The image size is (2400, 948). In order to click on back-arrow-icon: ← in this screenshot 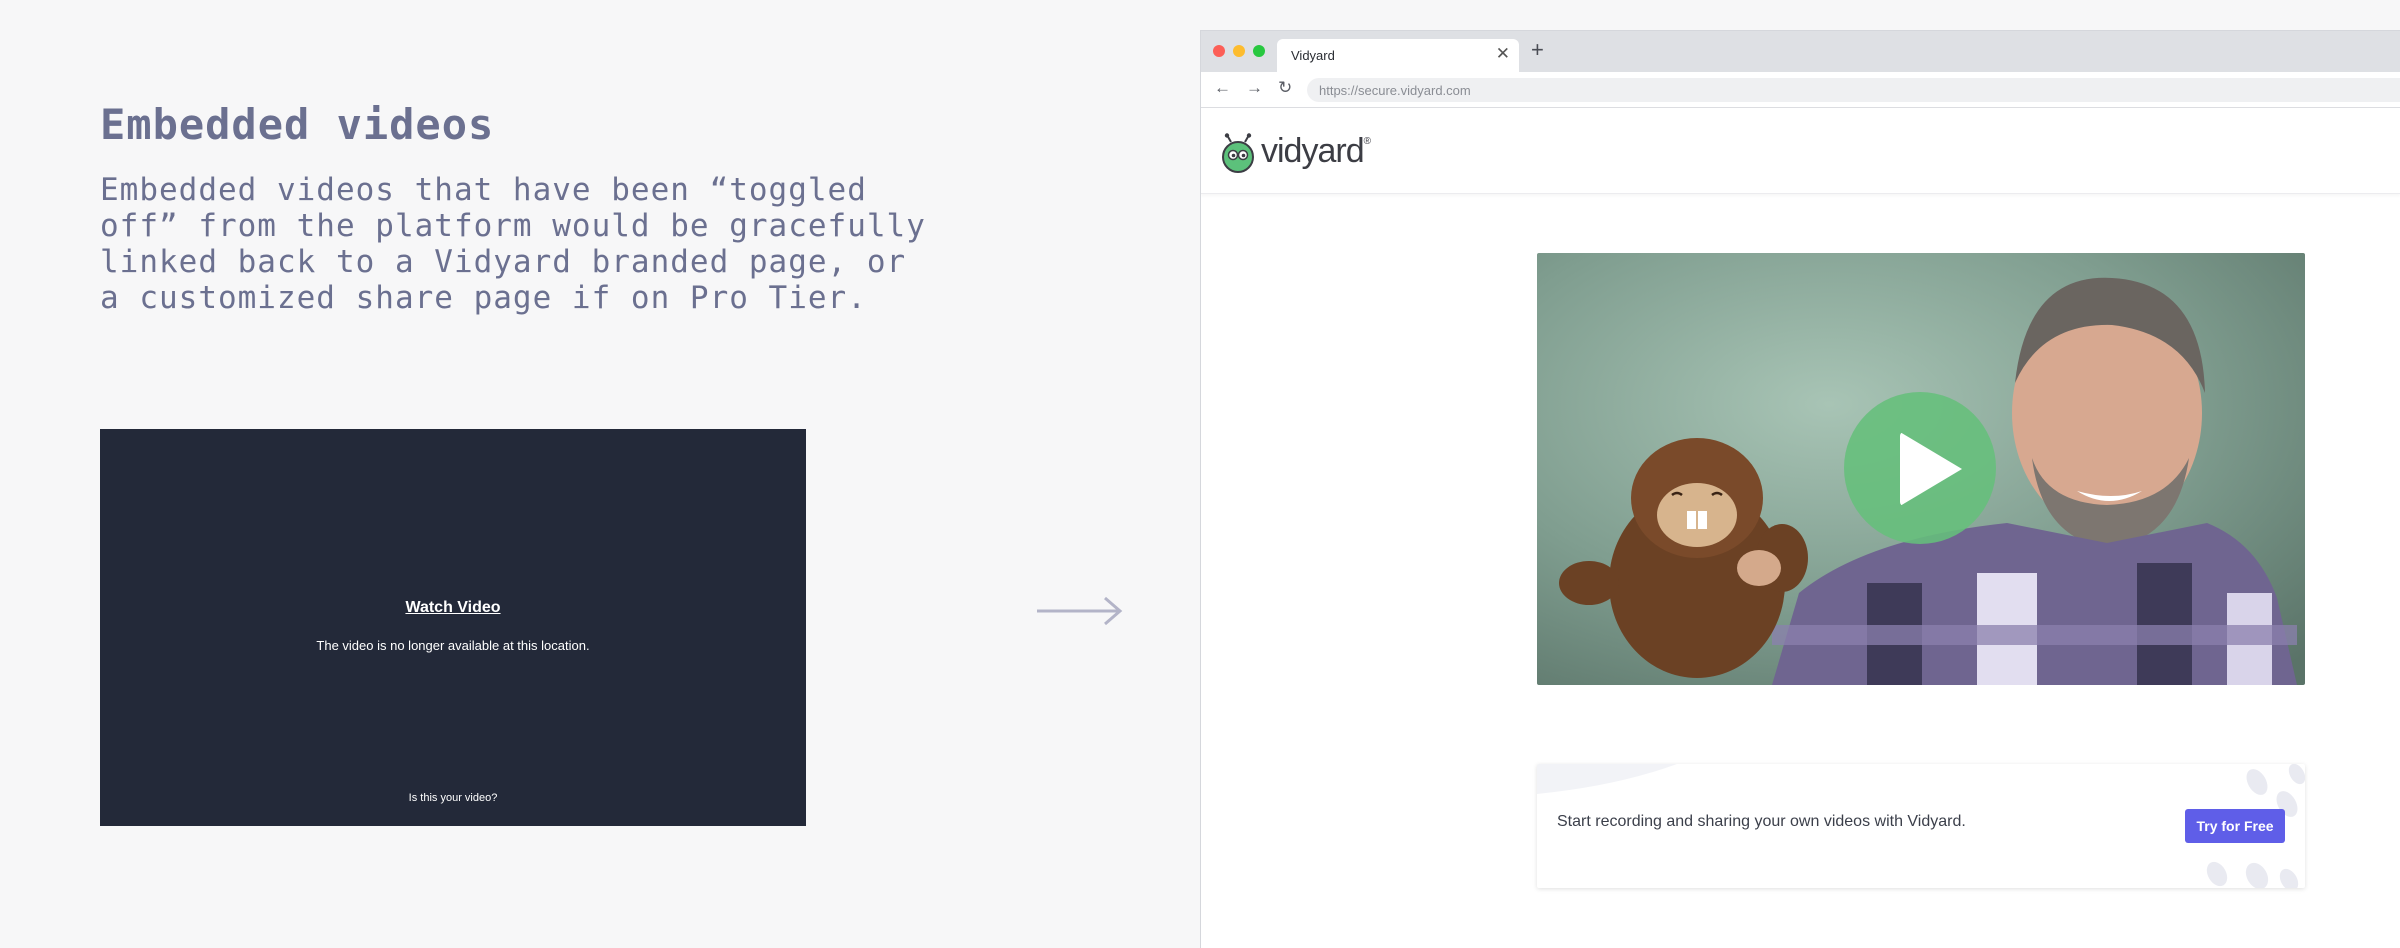, I will do `click(1222, 88)`.